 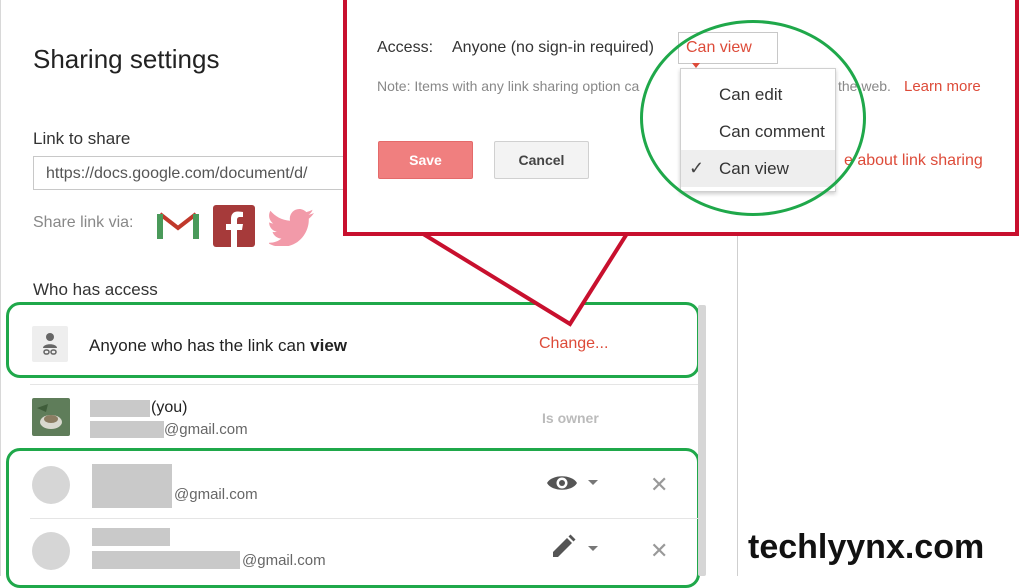 I want to click on owner-email-domain: @gmail.com, so click(x=206, y=429).